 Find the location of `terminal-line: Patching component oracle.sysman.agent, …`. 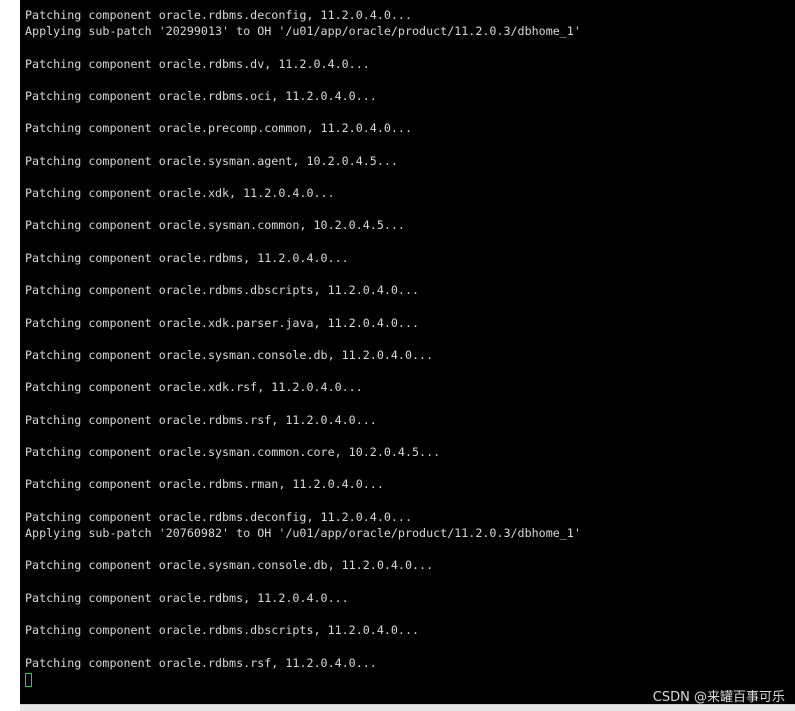

terminal-line: Patching component oracle.sysman.agent, … is located at coordinates (211, 160).